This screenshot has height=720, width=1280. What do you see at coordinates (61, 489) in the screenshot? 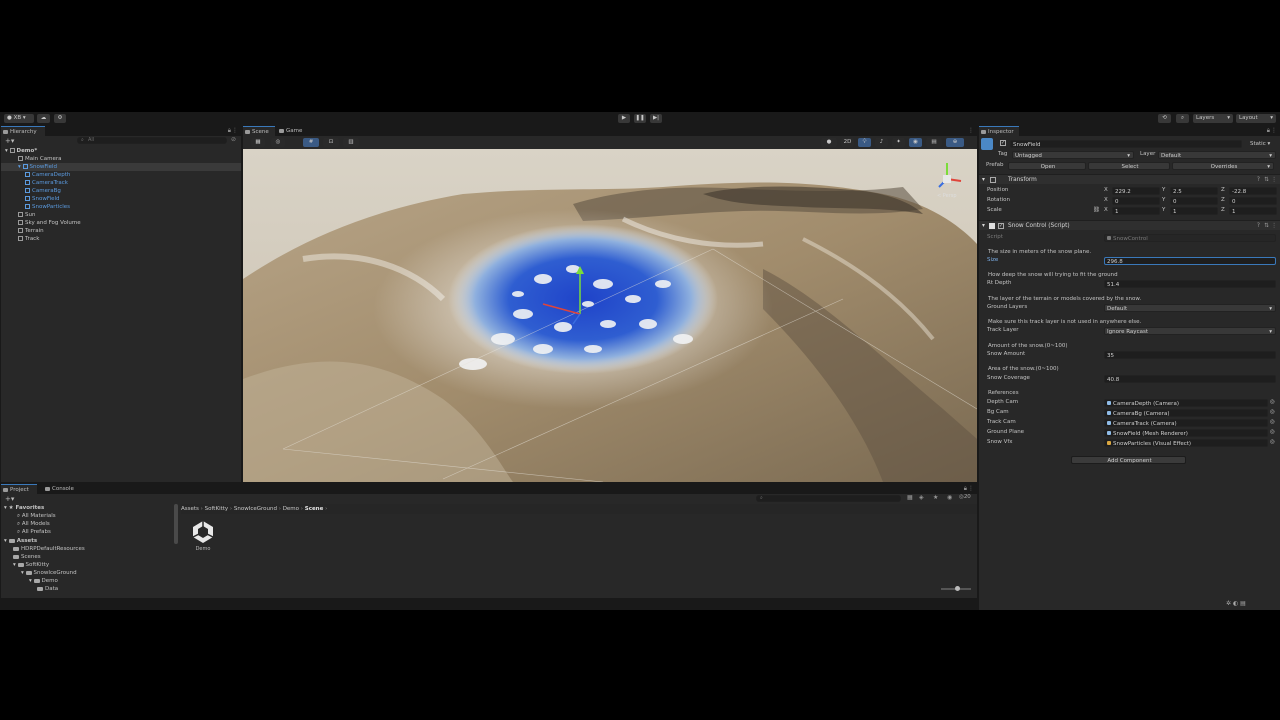
I see `tab-console: Console` at bounding box center [61, 489].